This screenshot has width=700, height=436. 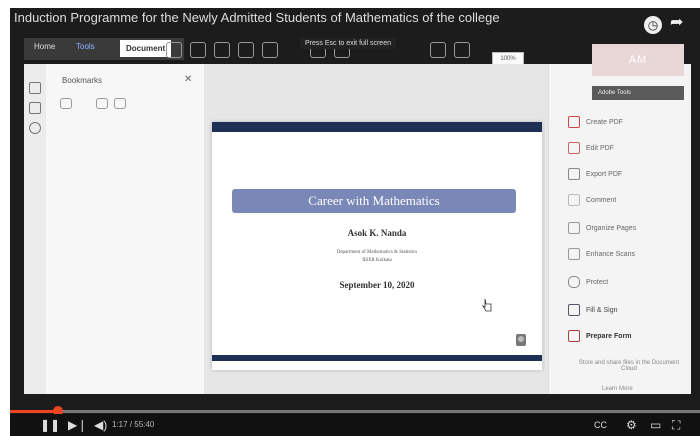 I want to click on tool-fill-sign: Fill & Sign, so click(x=623, y=311).